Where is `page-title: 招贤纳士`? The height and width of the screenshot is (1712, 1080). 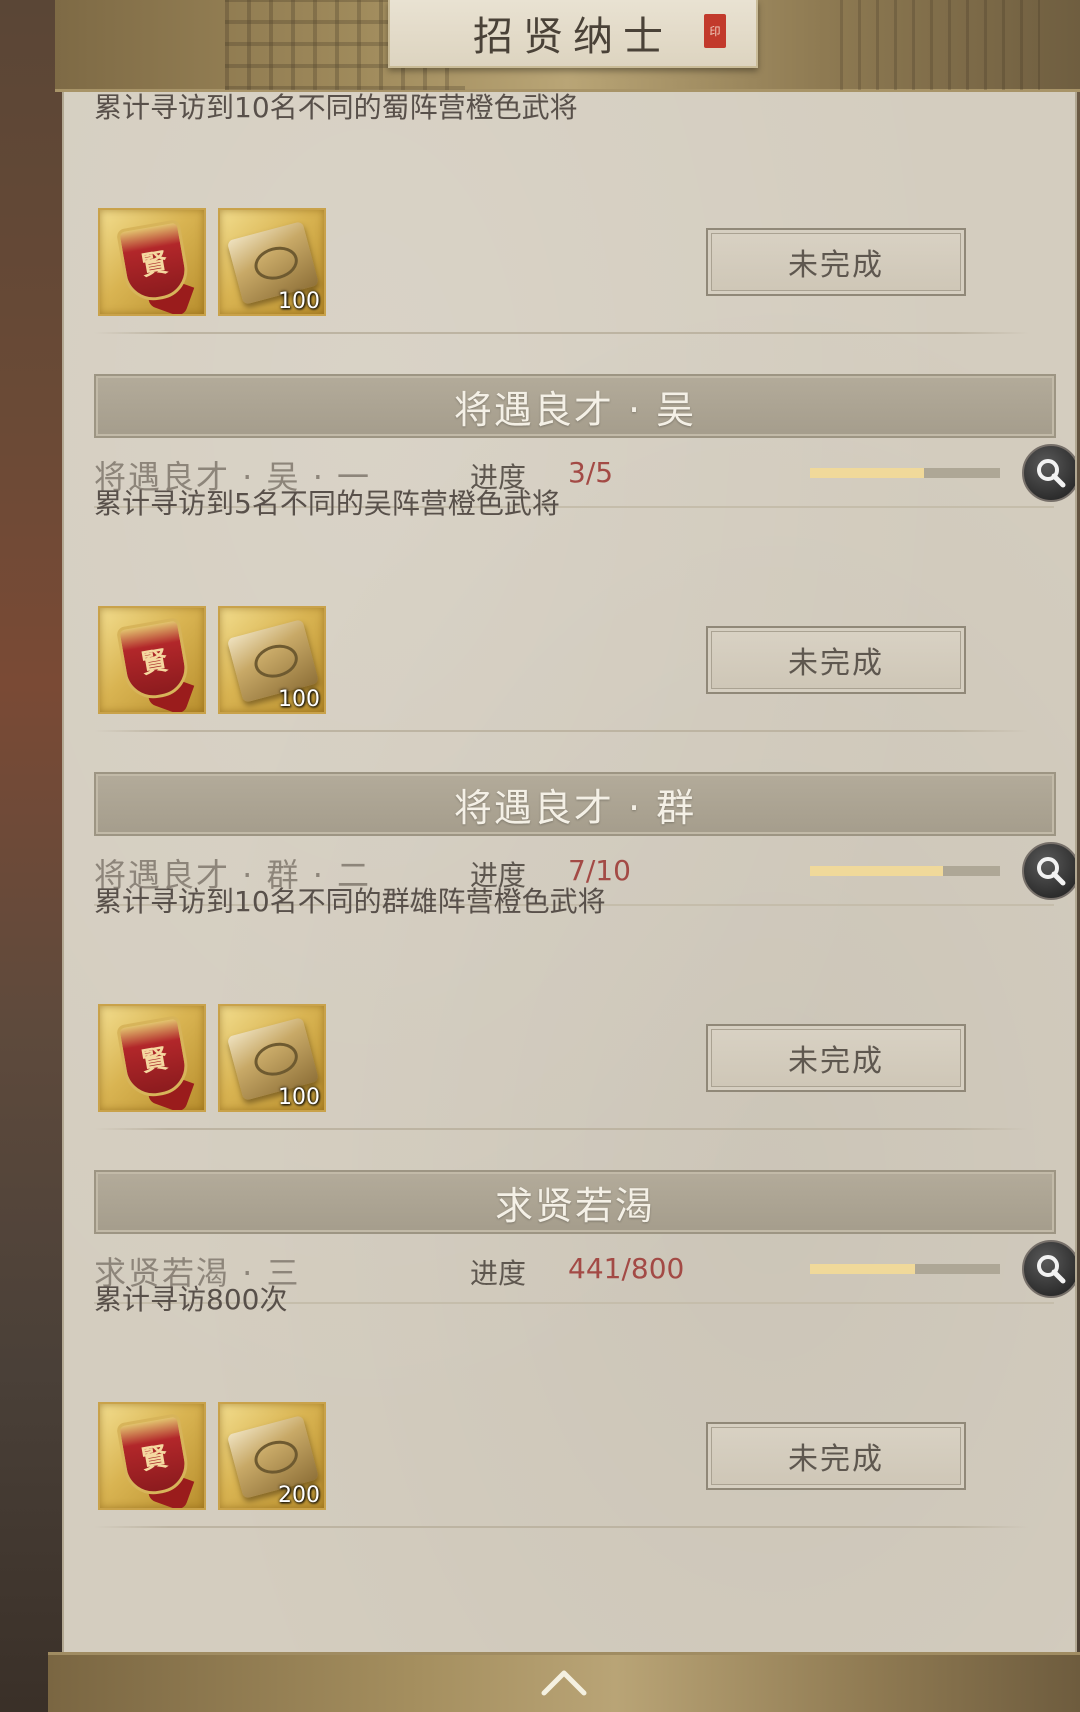
page-title: 招贤纳士 is located at coordinates (573, 37).